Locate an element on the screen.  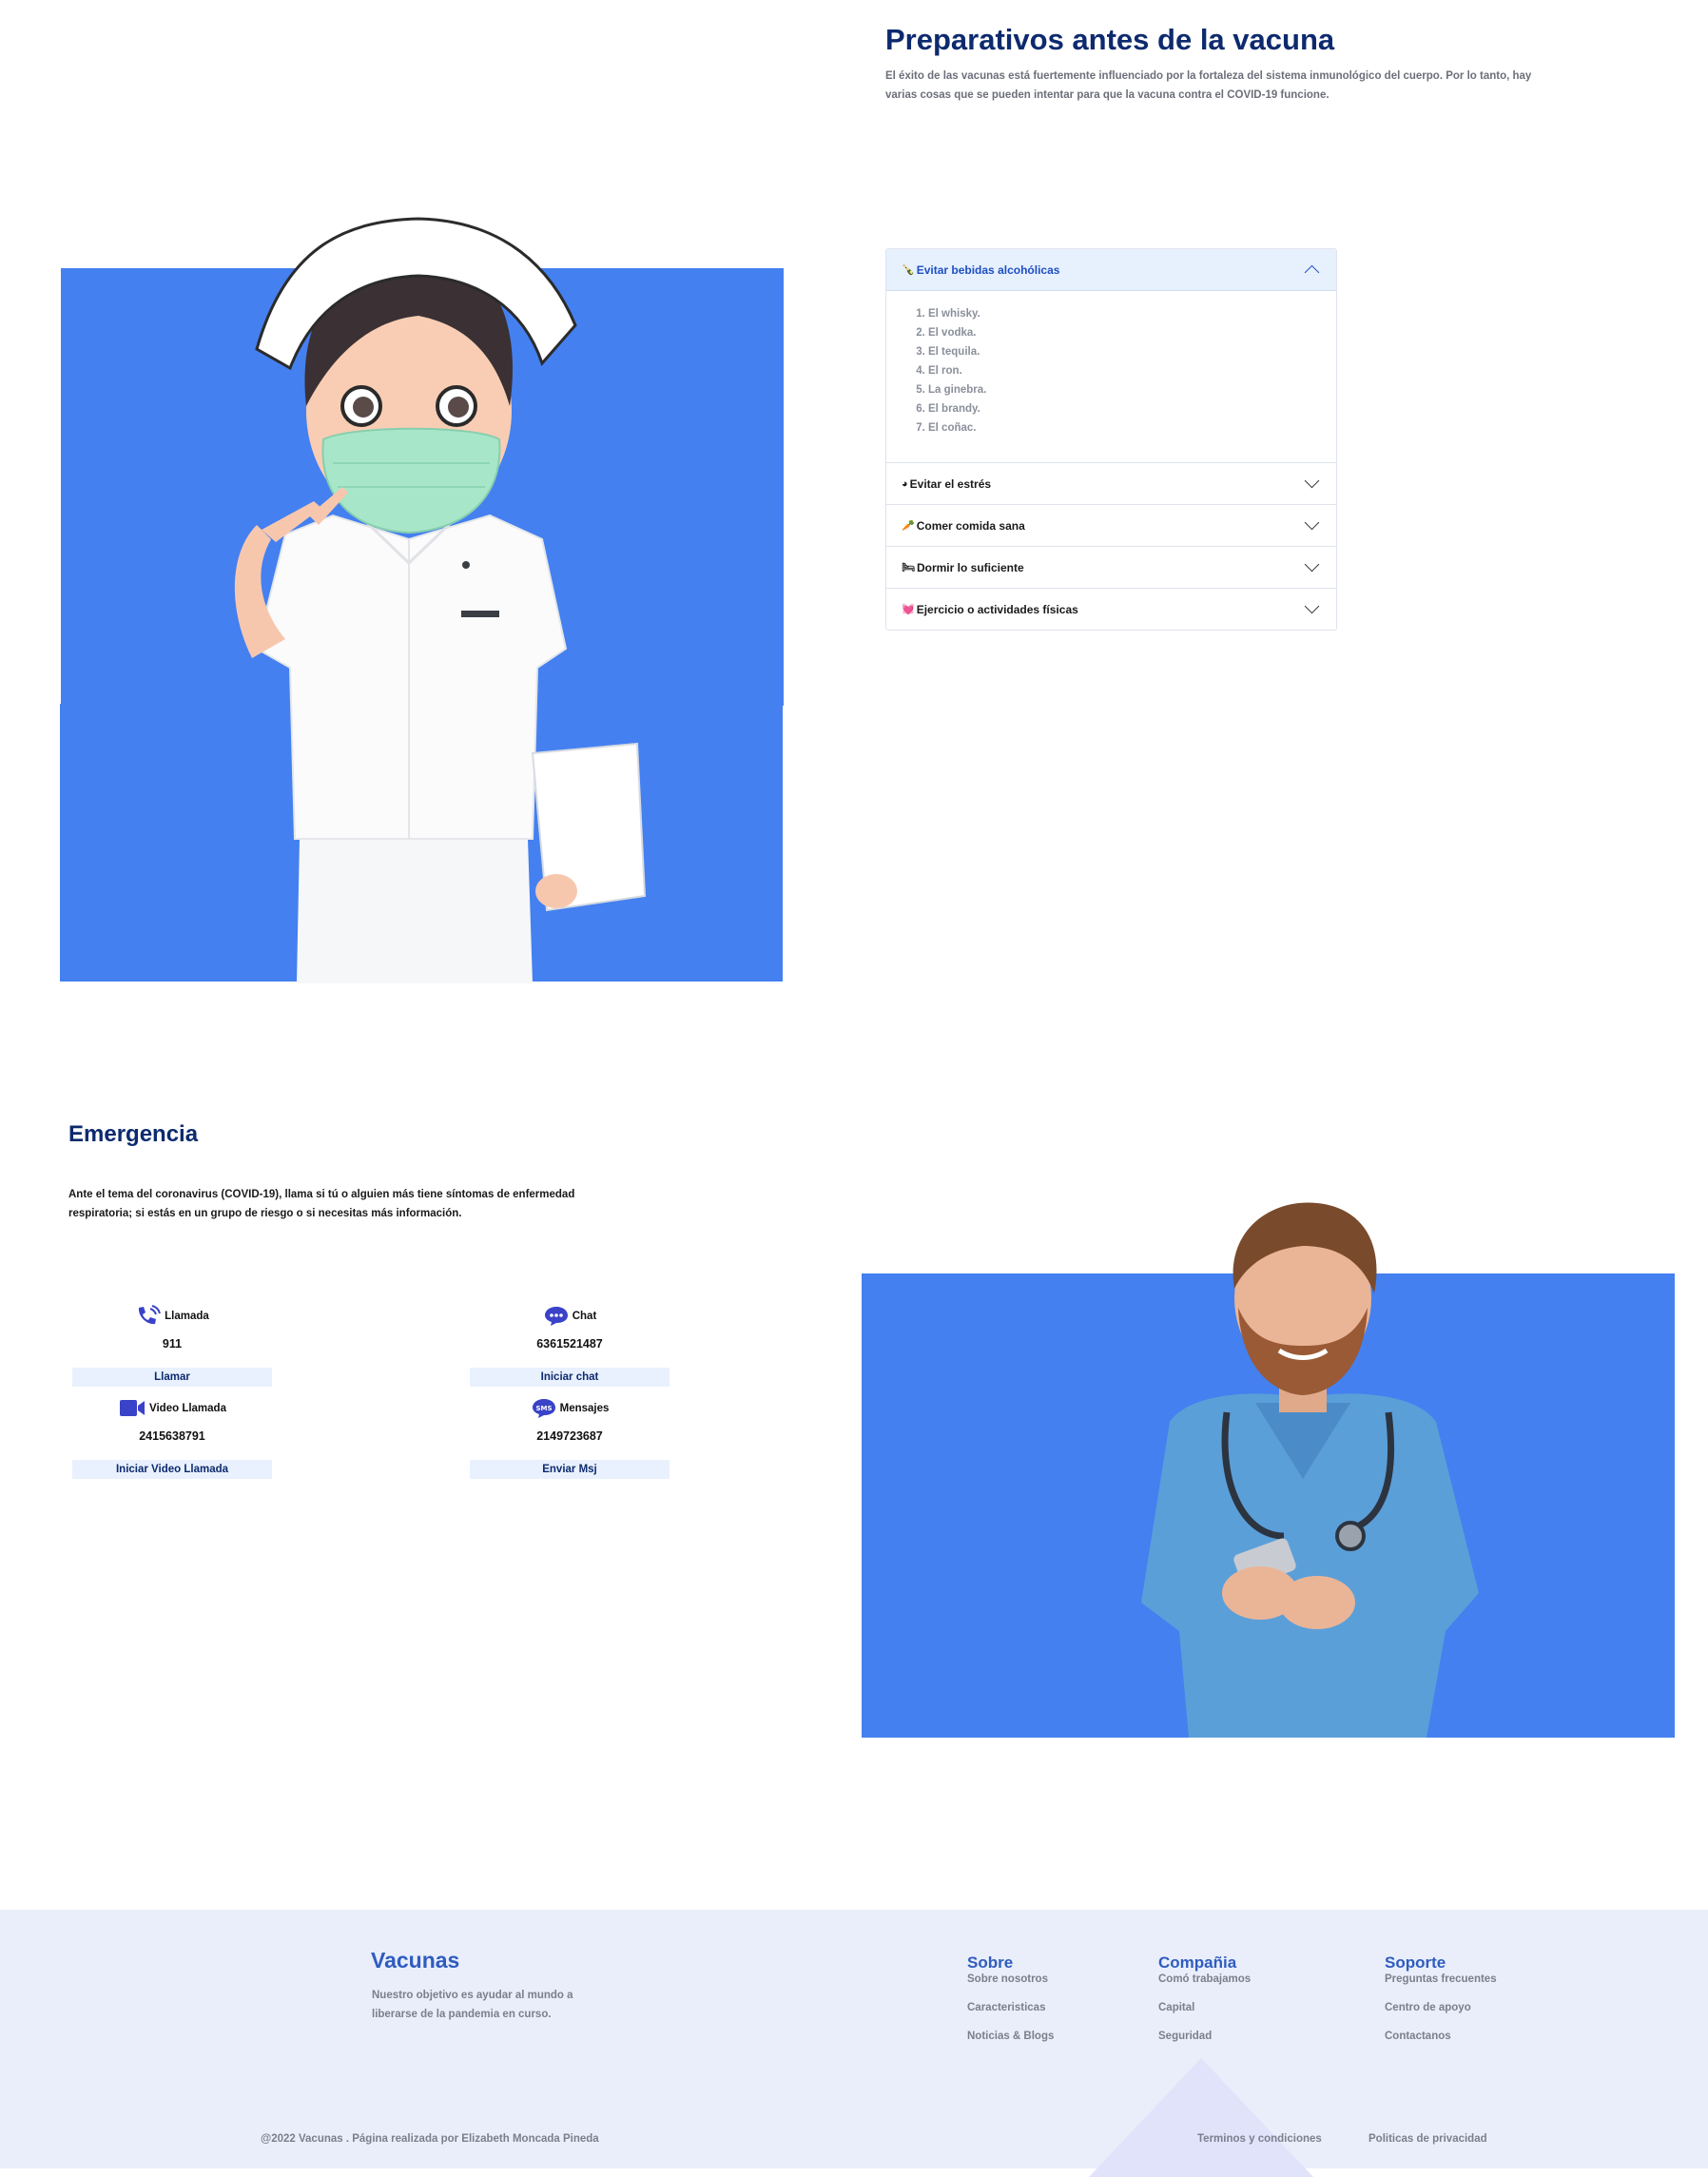
contact-card-chat: Chat 6361521487 Iniciar chat is located at coordinates (570, 1346).